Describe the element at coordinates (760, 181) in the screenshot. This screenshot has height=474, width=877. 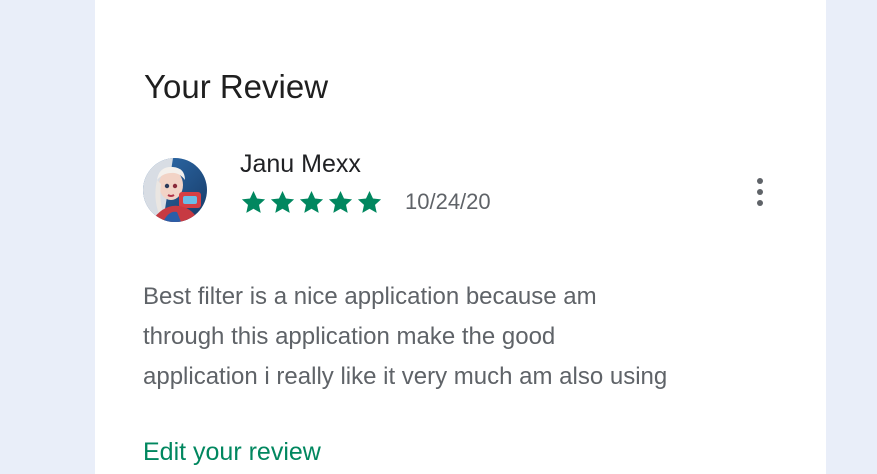
I see `more-vert-icon` at that location.